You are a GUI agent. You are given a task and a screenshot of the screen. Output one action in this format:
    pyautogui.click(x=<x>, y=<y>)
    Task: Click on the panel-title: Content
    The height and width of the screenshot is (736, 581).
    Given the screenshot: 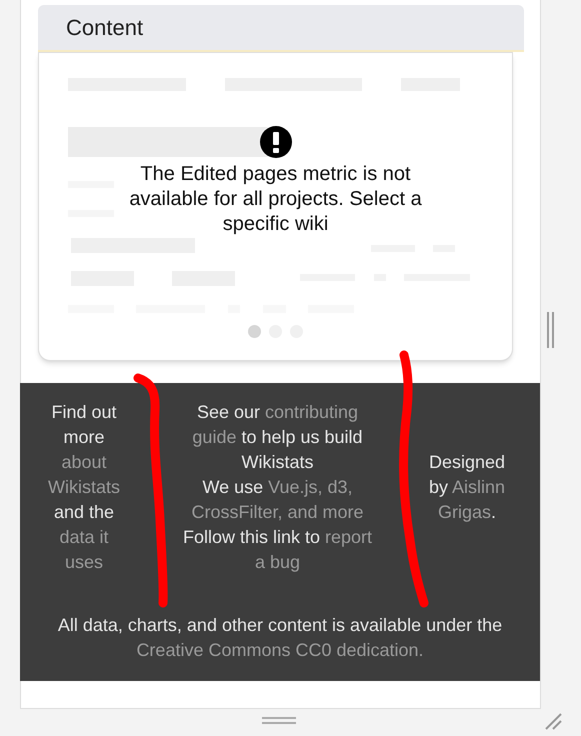 What is the action you would take?
    pyautogui.click(x=105, y=28)
    